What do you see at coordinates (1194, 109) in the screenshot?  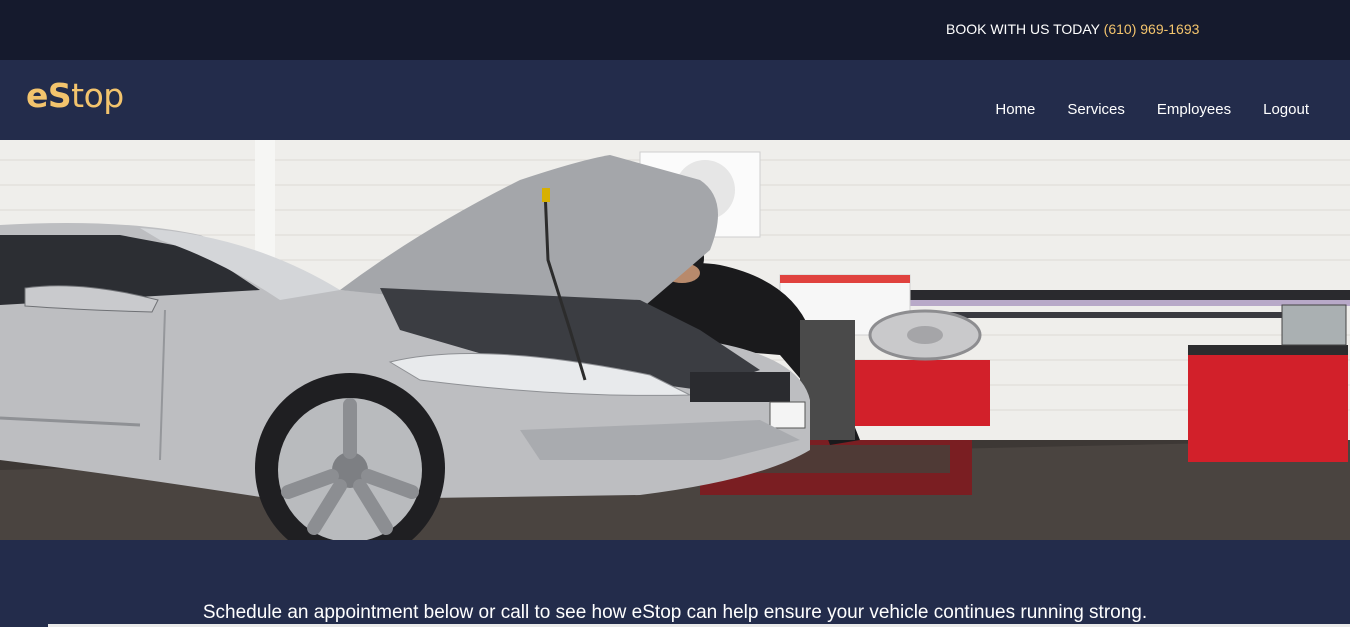 I see `nav-employees: Employees` at bounding box center [1194, 109].